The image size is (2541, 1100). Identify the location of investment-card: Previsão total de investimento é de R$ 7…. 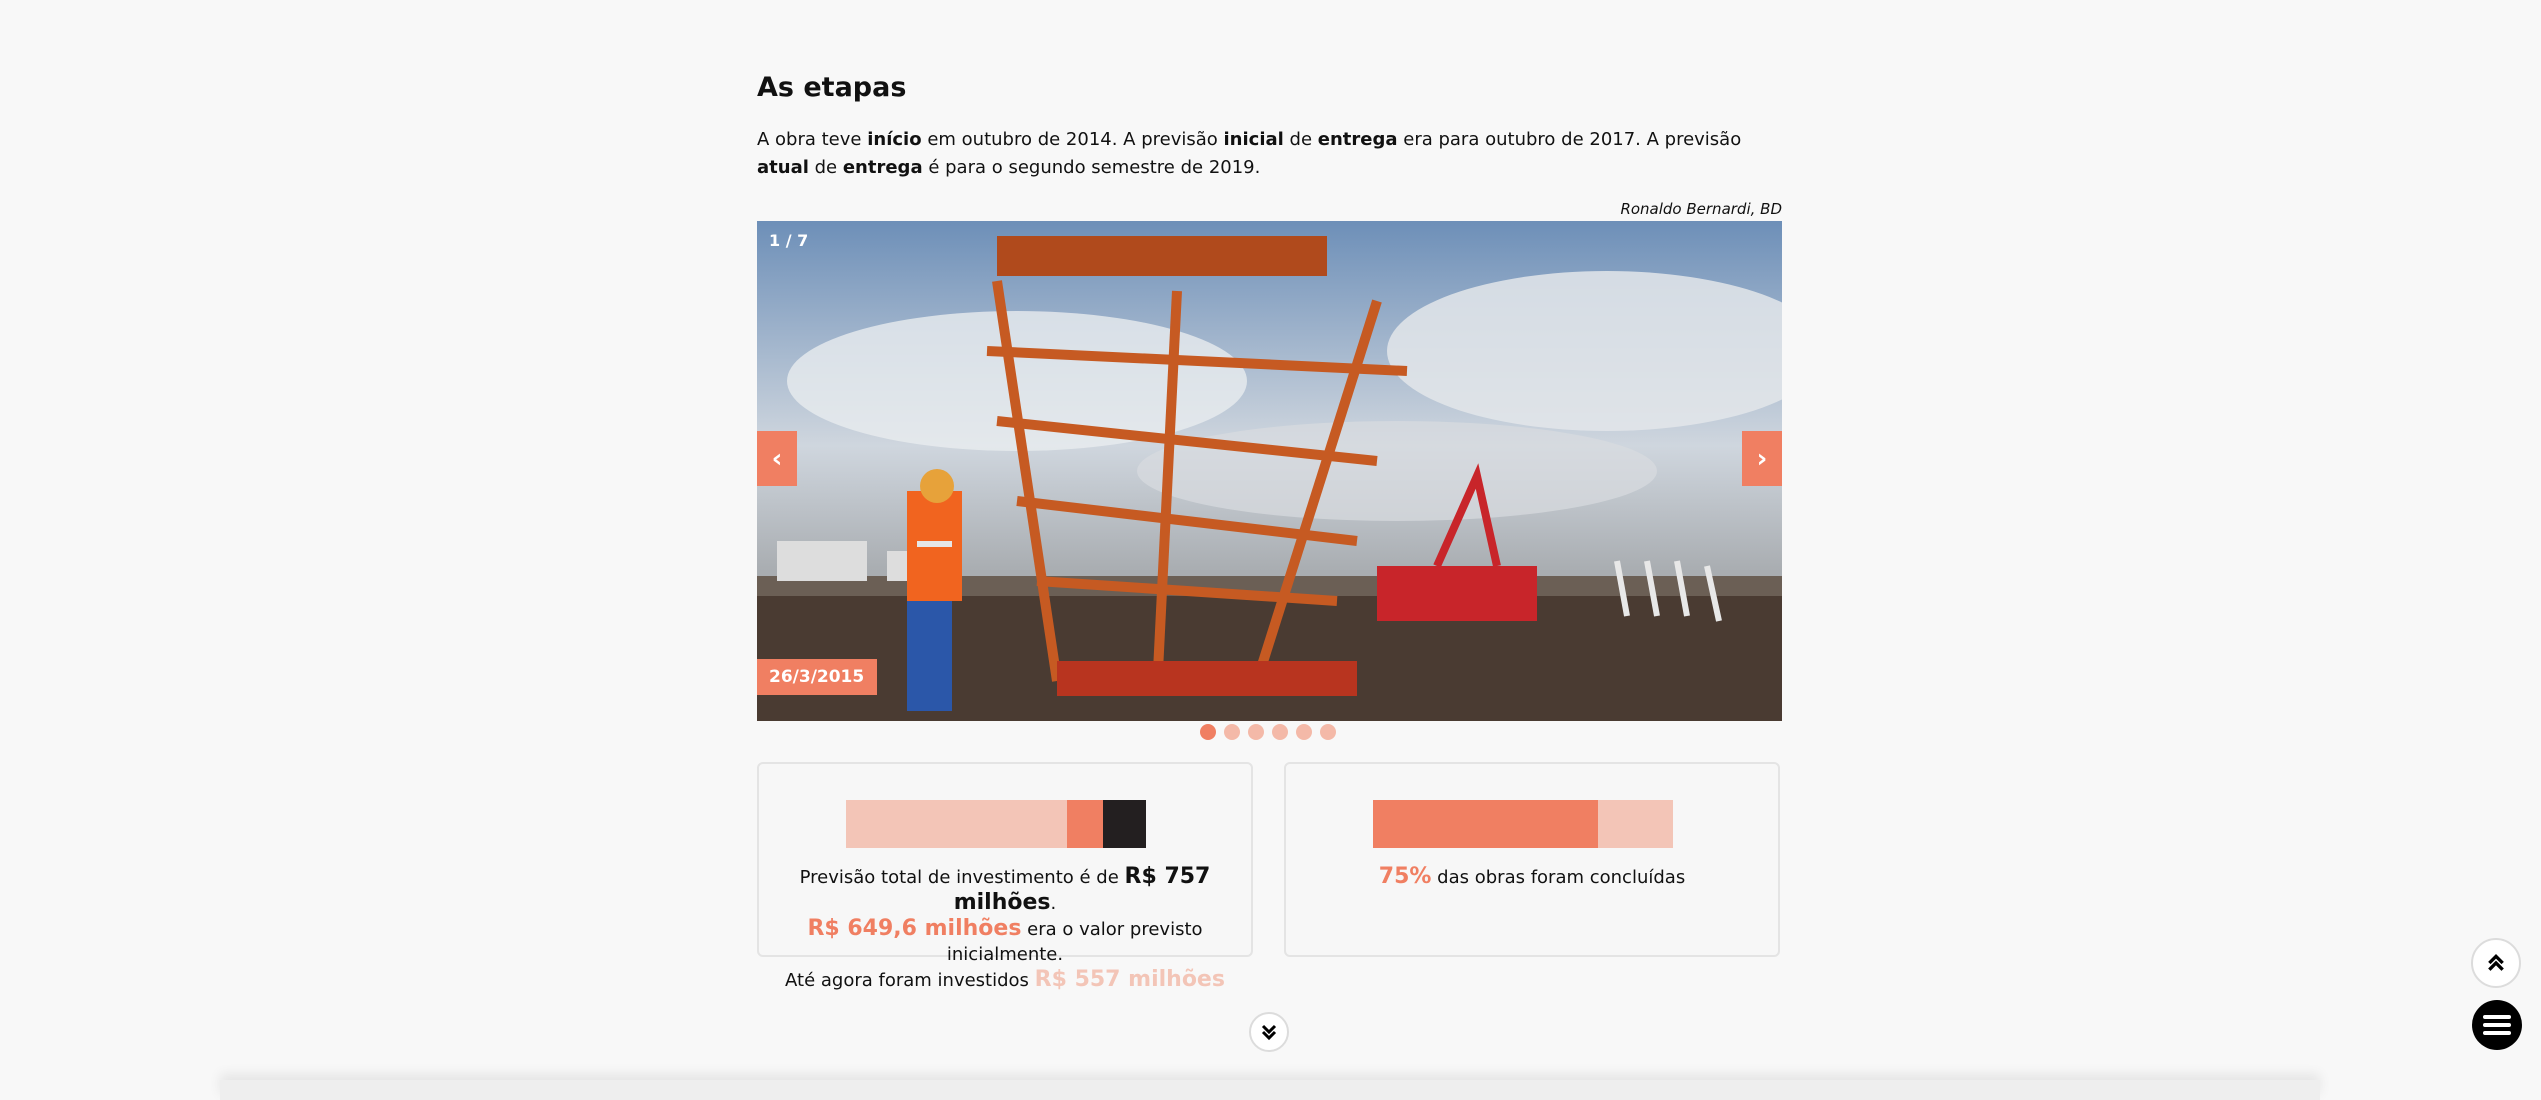
(1005, 877).